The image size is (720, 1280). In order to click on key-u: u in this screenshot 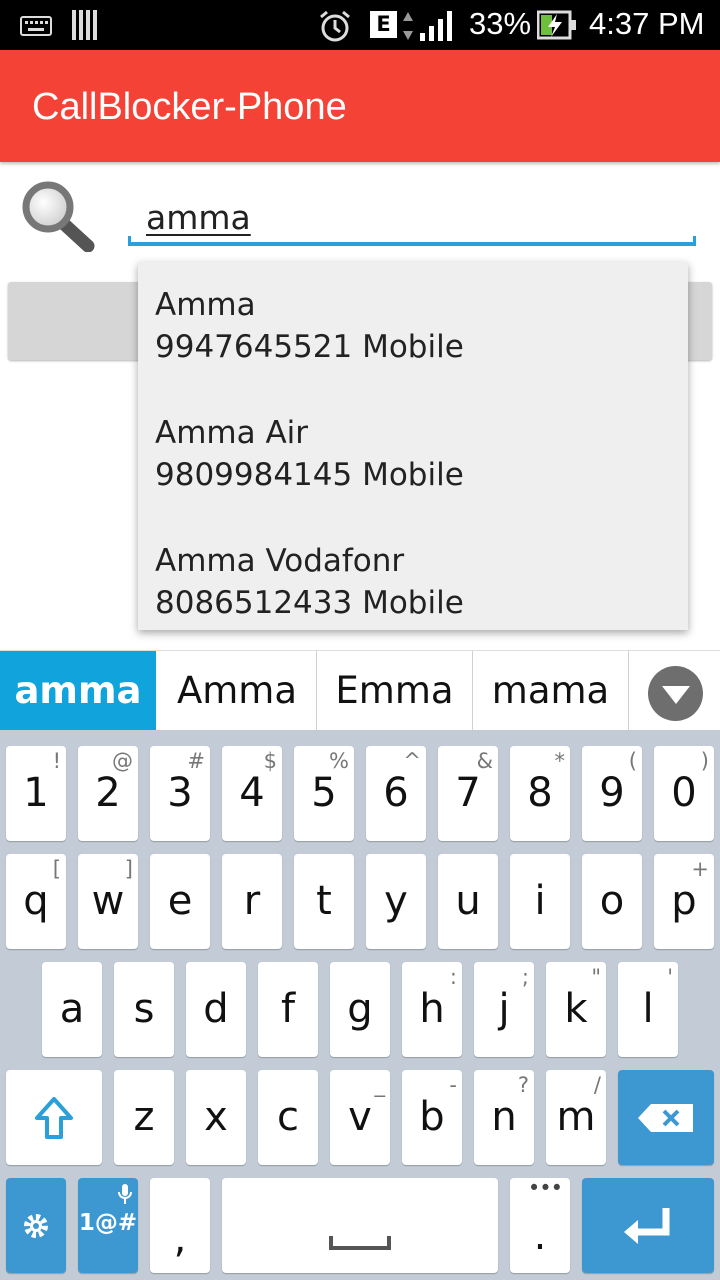, I will do `click(468, 901)`.